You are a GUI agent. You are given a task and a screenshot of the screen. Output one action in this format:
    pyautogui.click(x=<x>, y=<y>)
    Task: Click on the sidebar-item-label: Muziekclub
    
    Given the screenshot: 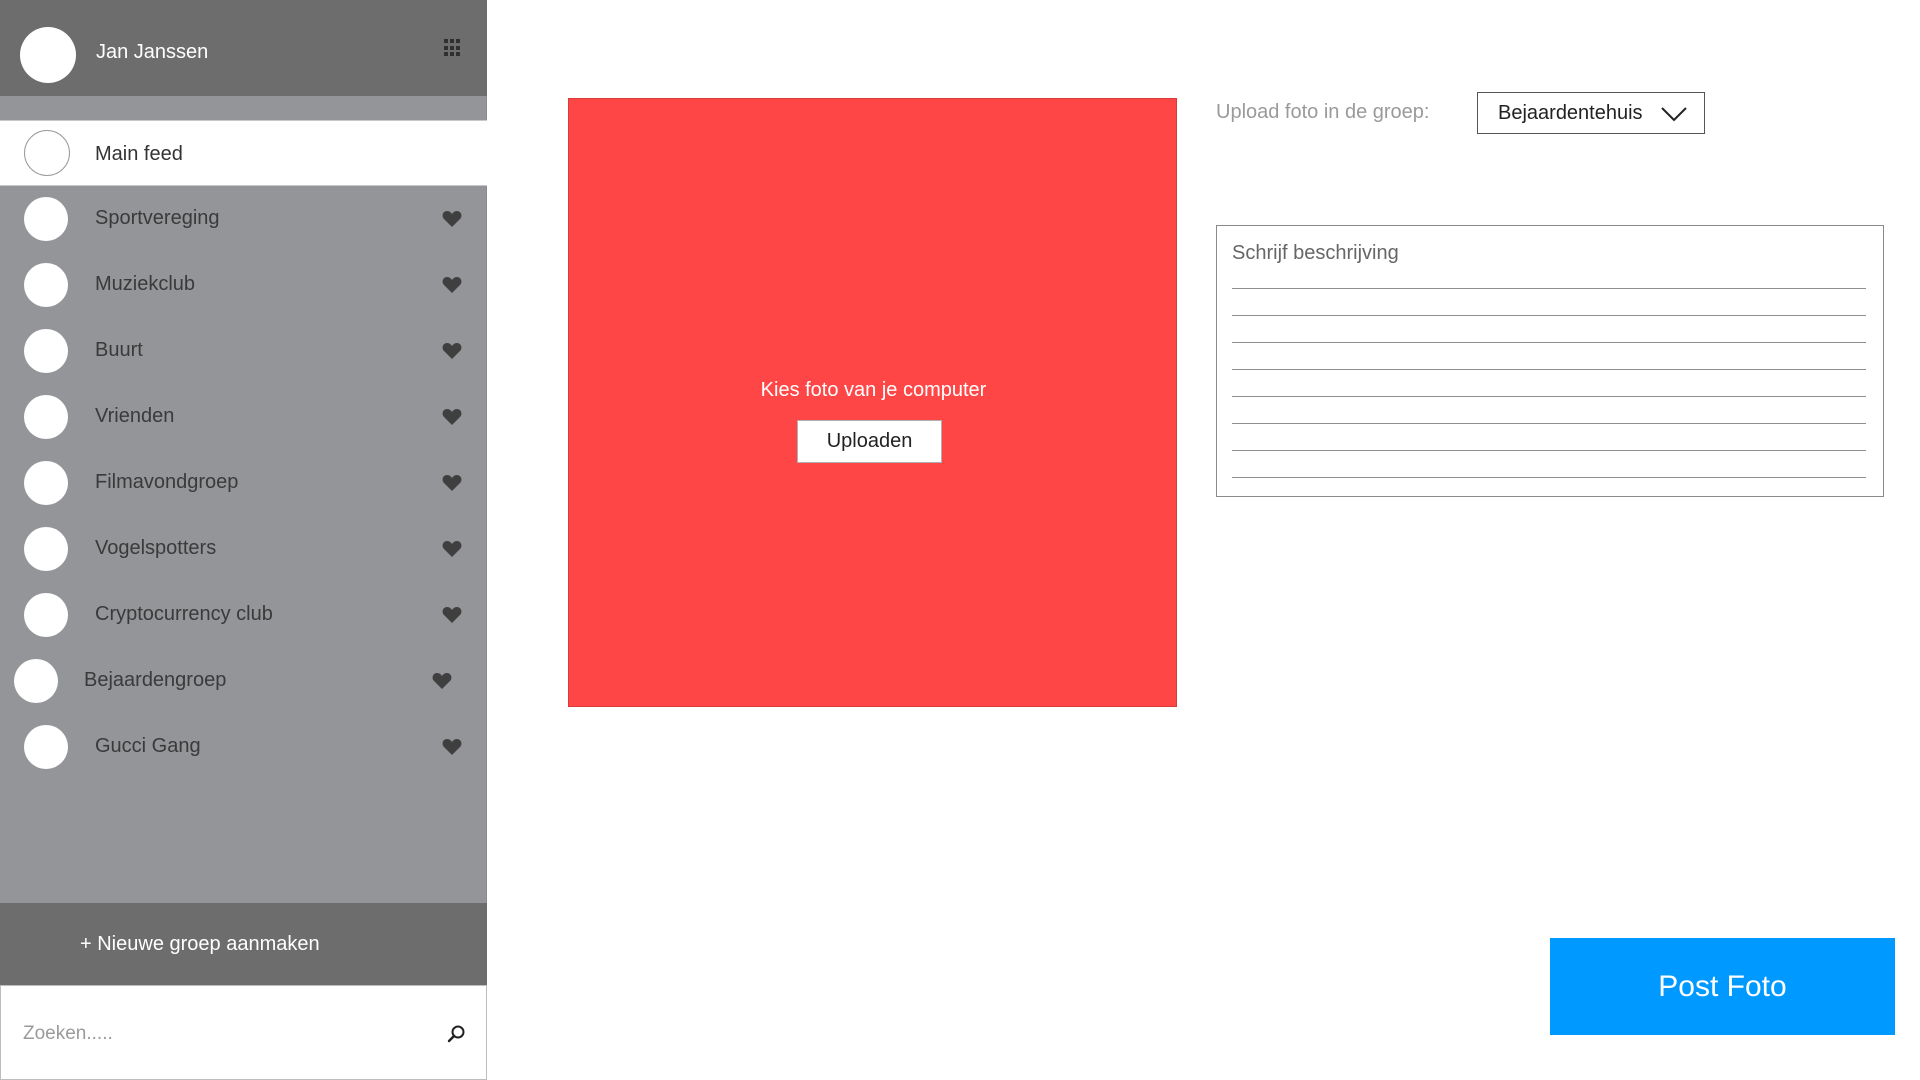 What is the action you would take?
    pyautogui.click(x=145, y=284)
    